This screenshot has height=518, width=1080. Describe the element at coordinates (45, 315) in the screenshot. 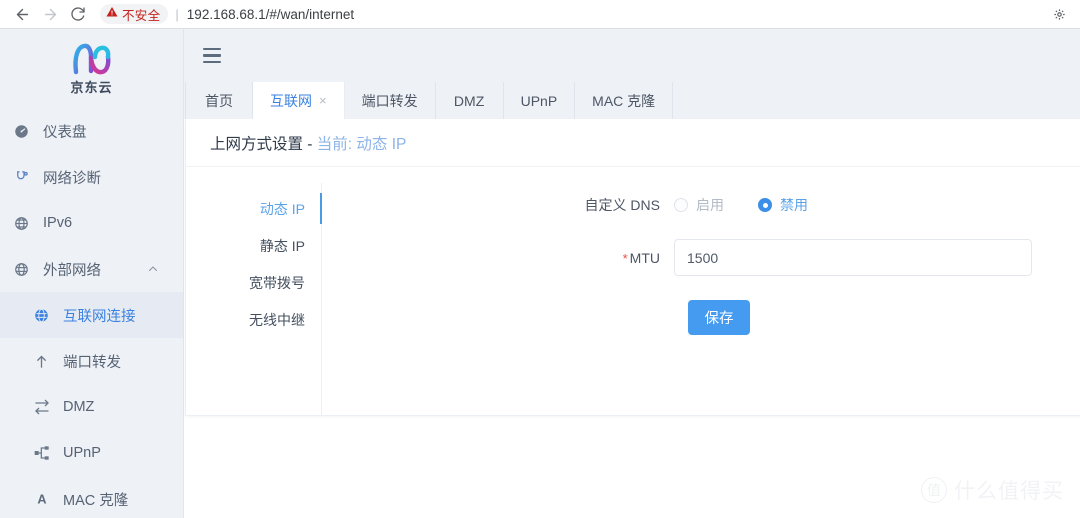

I see `globe-blue-icon` at that location.